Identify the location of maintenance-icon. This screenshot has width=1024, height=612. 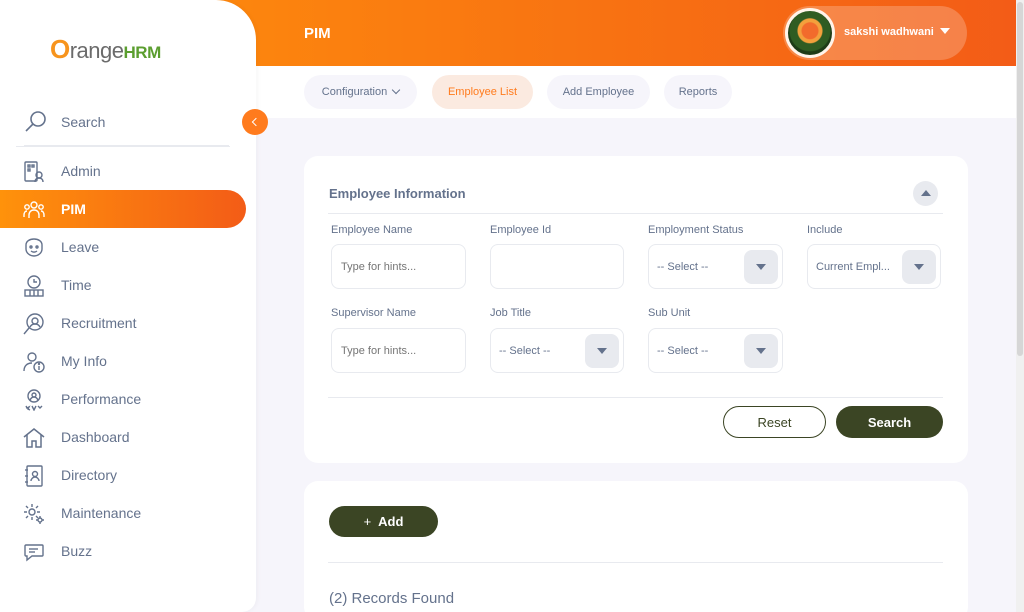
(34, 514).